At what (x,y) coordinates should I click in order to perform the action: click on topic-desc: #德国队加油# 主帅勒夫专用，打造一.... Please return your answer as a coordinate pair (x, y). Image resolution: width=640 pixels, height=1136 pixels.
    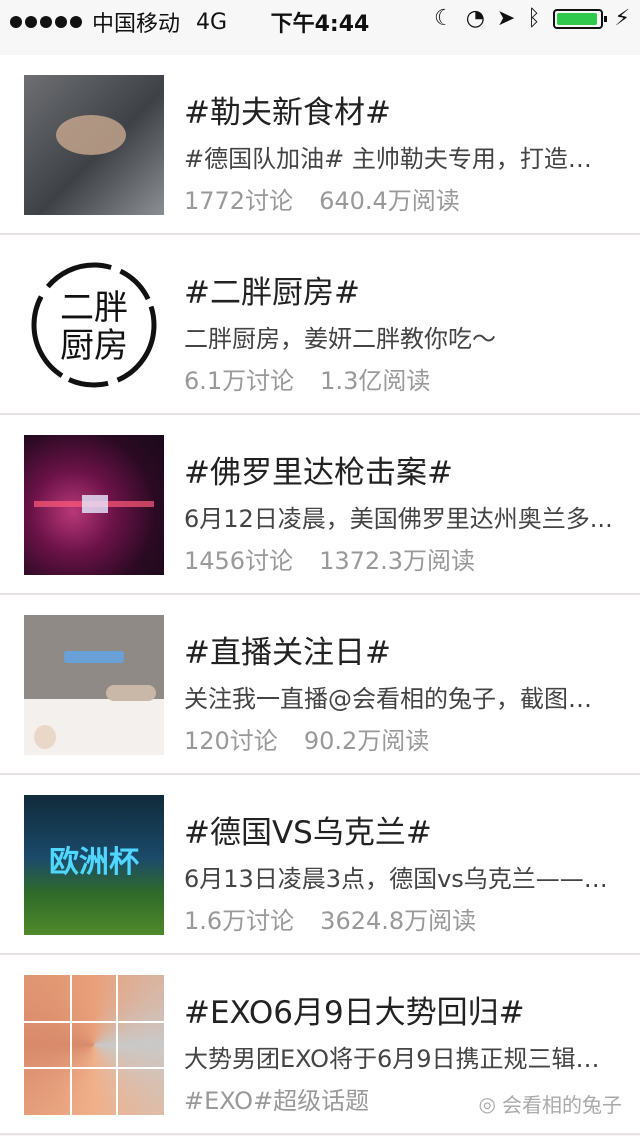
    Looking at the image, I should click on (399, 159).